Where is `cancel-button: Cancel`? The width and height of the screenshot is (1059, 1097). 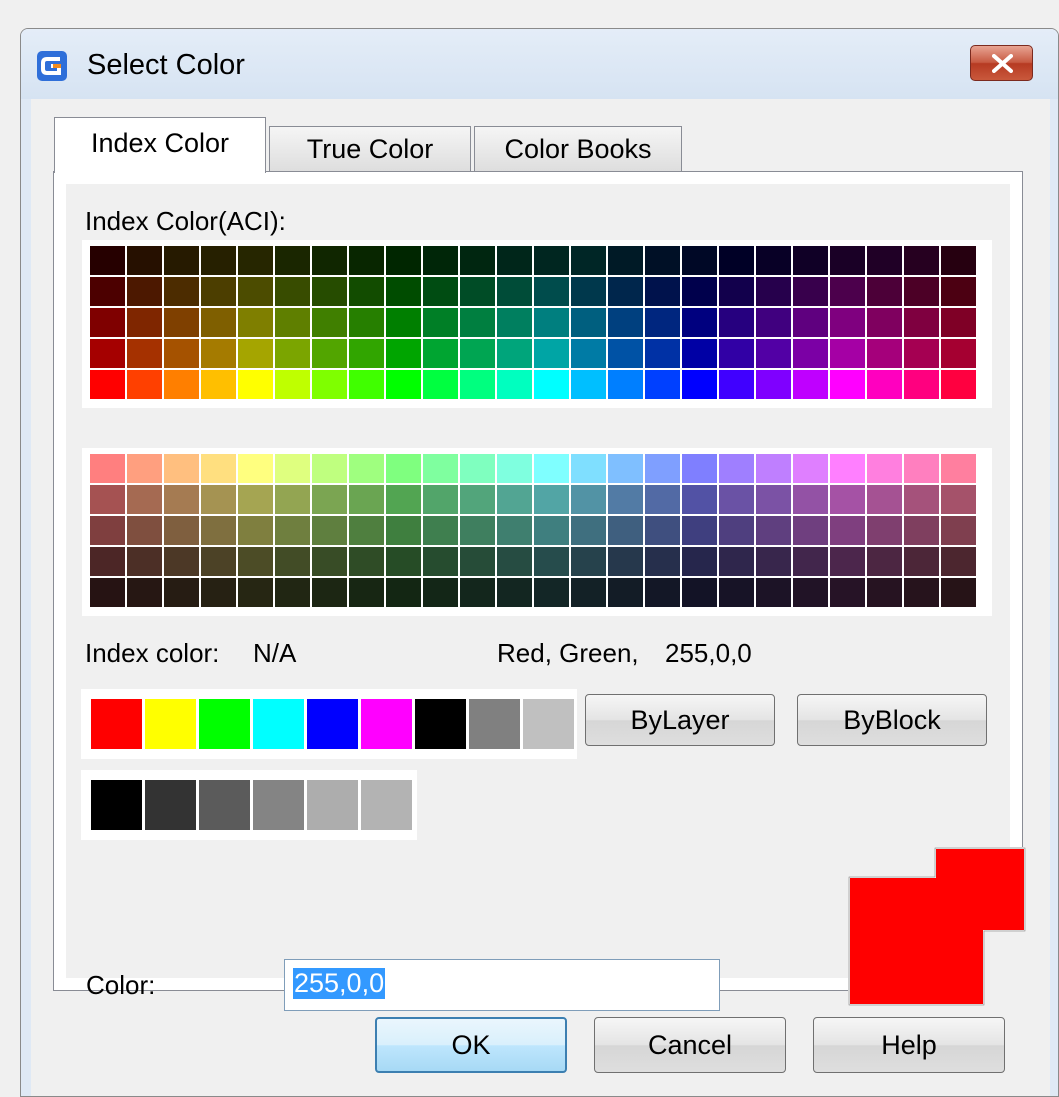 cancel-button: Cancel is located at coordinates (690, 1045).